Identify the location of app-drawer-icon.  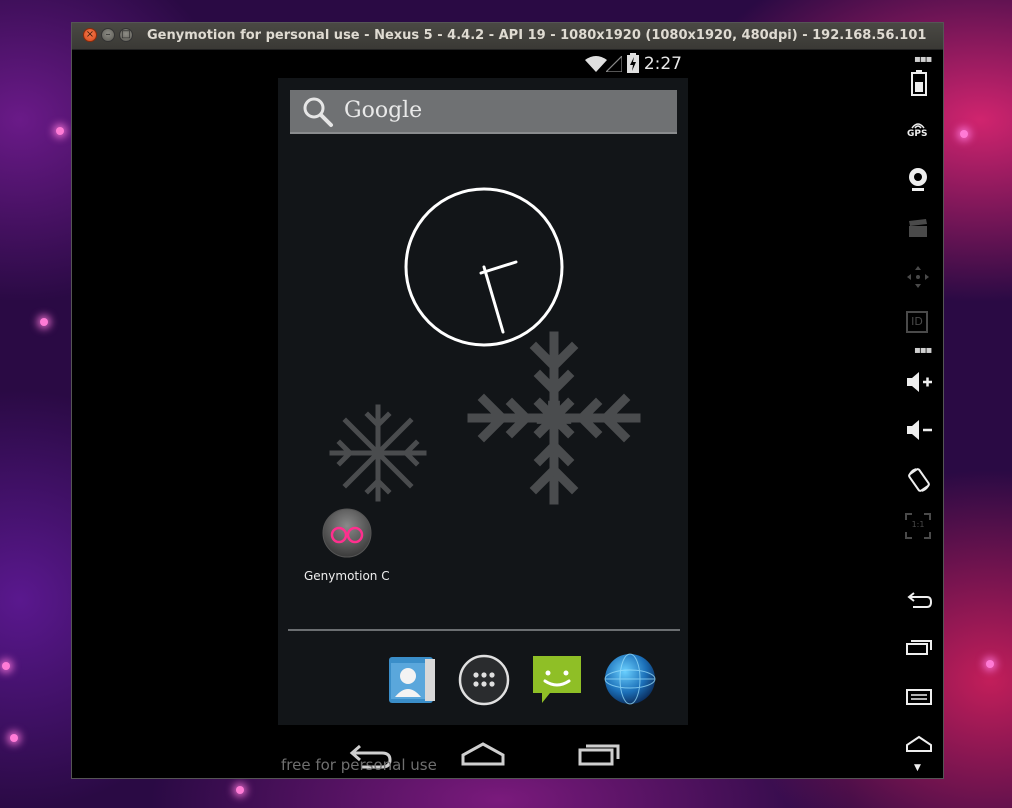
(484, 680).